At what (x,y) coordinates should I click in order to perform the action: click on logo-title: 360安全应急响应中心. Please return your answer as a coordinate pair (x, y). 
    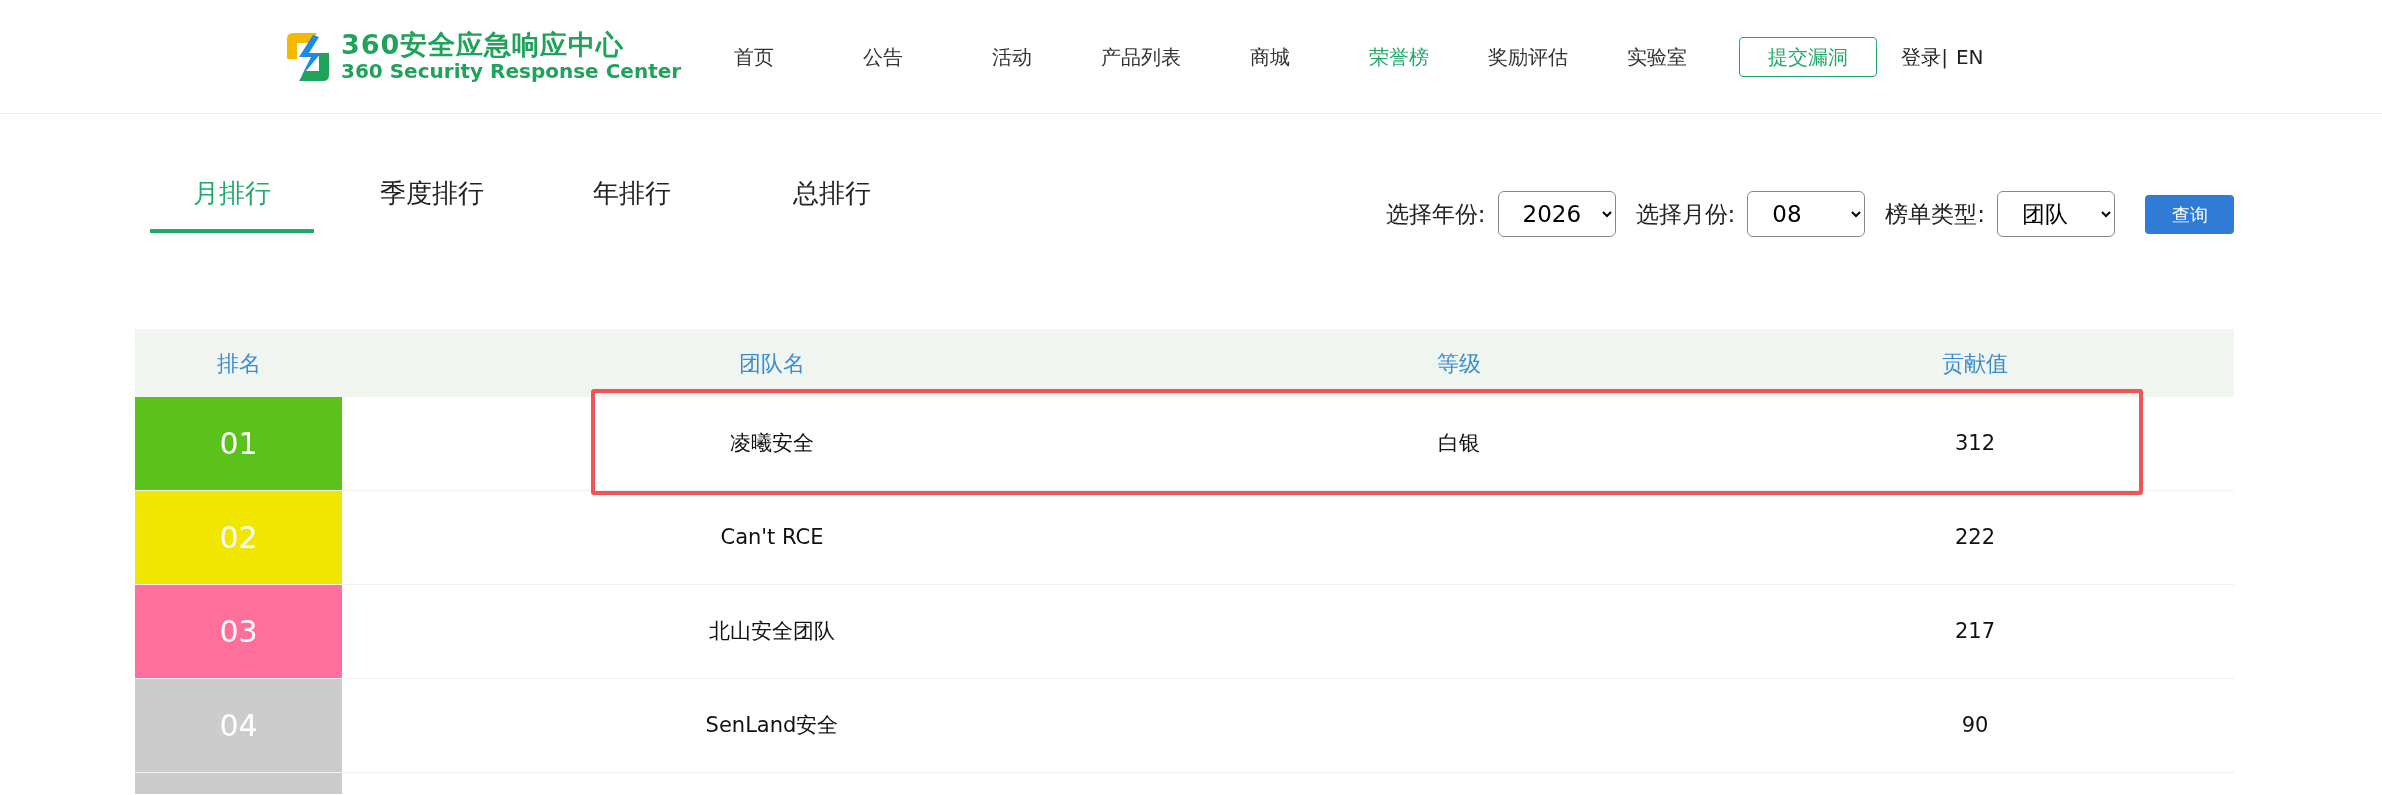
    Looking at the image, I should click on (483, 44).